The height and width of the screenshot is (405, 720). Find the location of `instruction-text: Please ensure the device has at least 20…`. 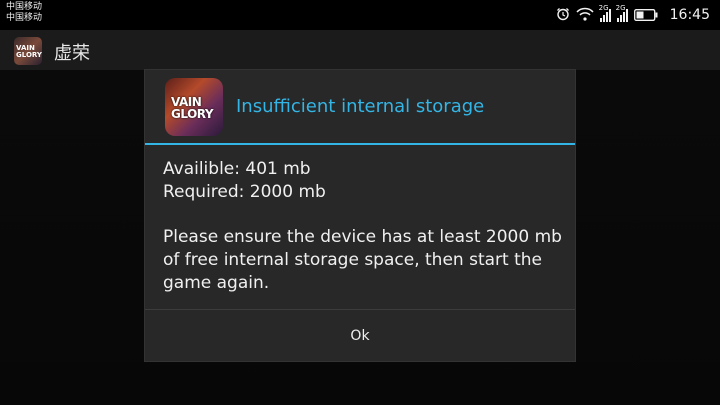

instruction-text: Please ensure the device has at least 20… is located at coordinates (362, 260).